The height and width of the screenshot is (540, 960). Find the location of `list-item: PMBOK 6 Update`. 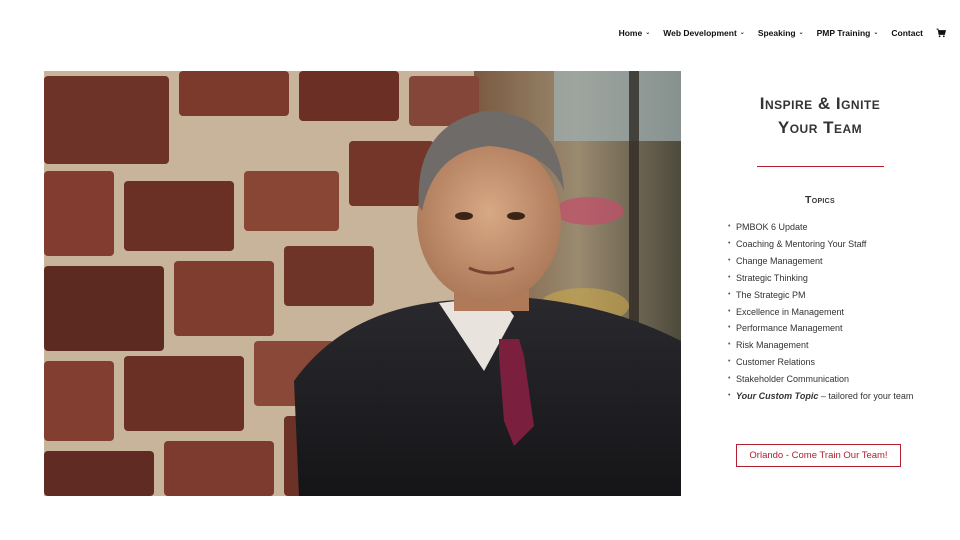

list-item: PMBOK 6 Update is located at coordinates (834, 227).